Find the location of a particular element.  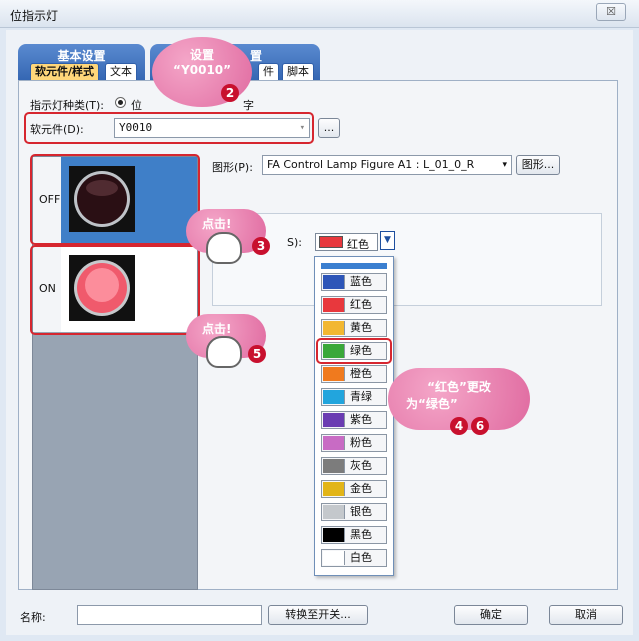

tab-trigger: 件 is located at coordinates (268, 71).